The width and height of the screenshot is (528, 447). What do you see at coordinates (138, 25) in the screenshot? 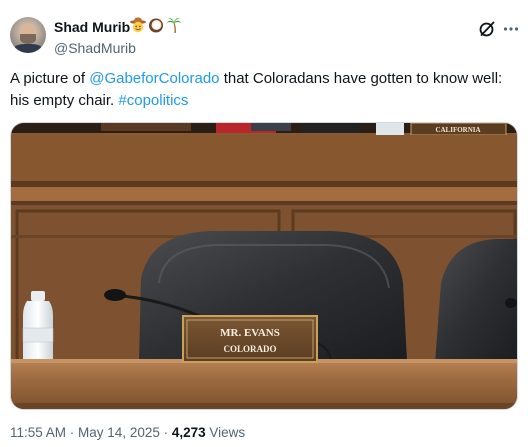
I see `cowboy-face-emoji` at bounding box center [138, 25].